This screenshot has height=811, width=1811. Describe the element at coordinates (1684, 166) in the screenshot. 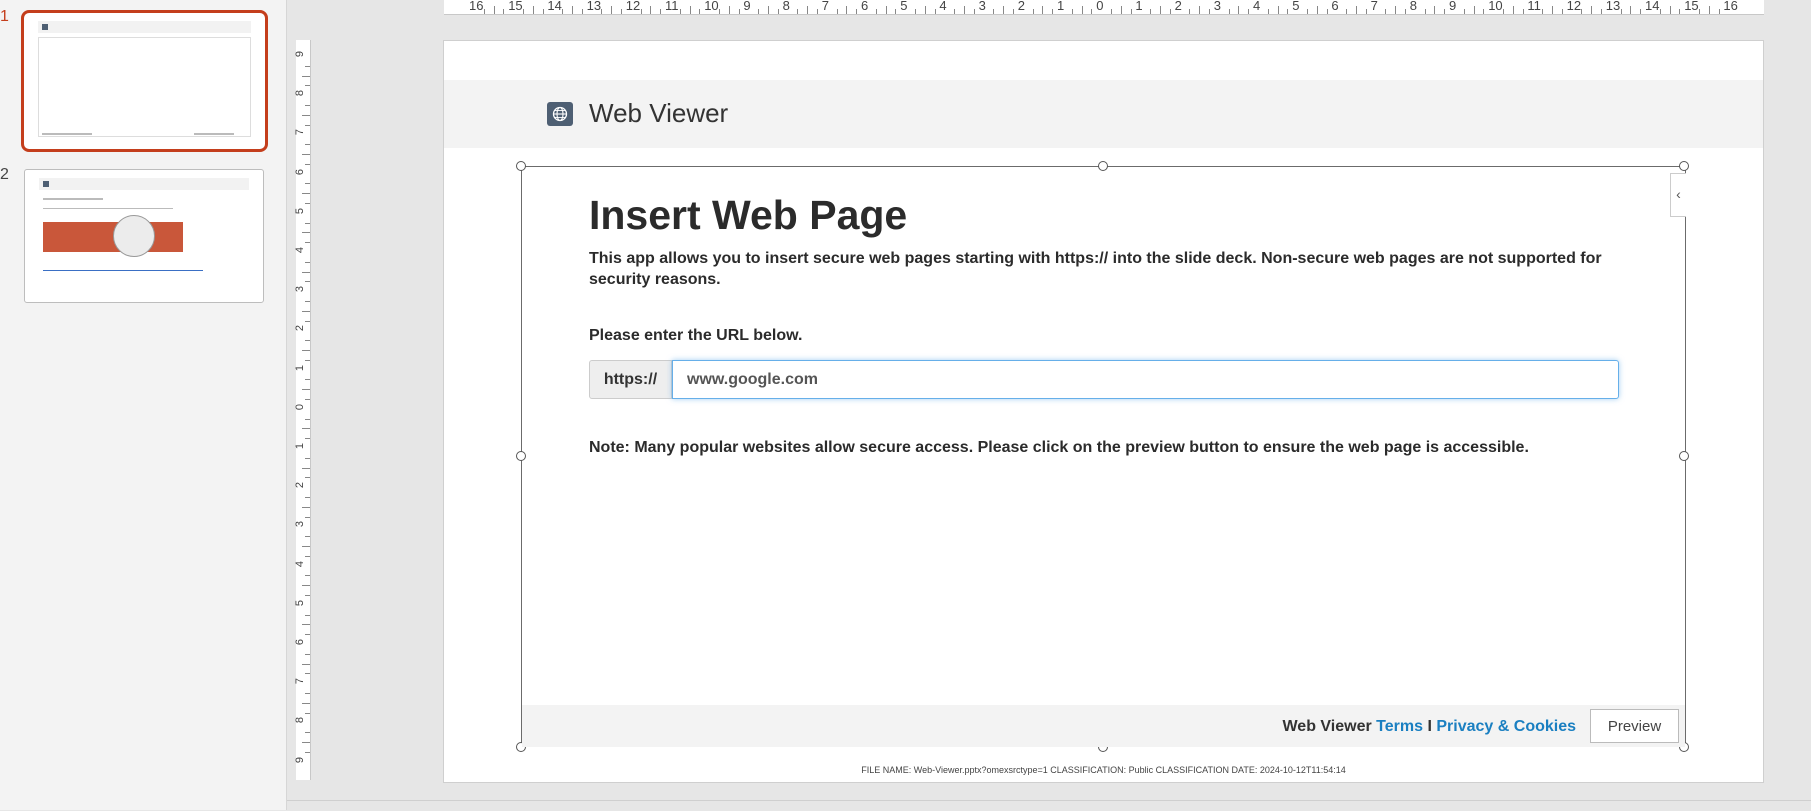

I see `resize-handle-top-right` at that location.